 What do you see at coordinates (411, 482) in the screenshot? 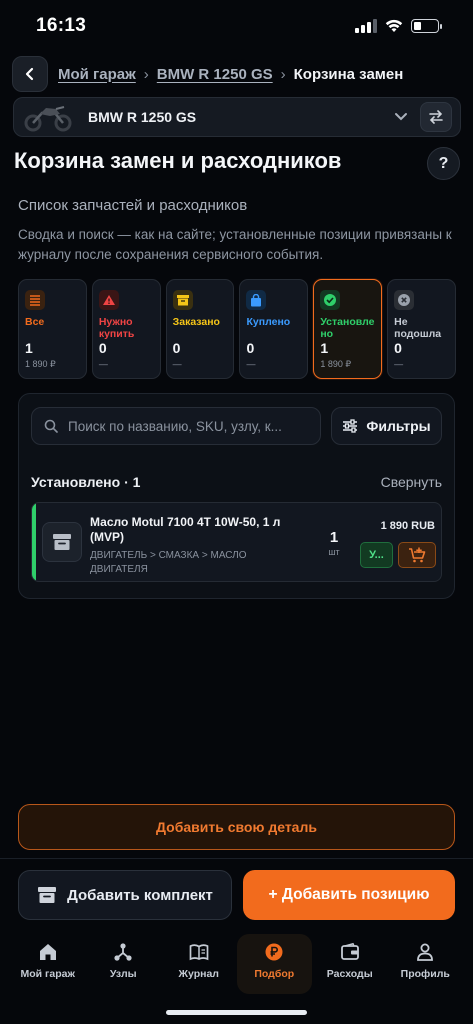
I see `collapse-button: Свернуть` at bounding box center [411, 482].